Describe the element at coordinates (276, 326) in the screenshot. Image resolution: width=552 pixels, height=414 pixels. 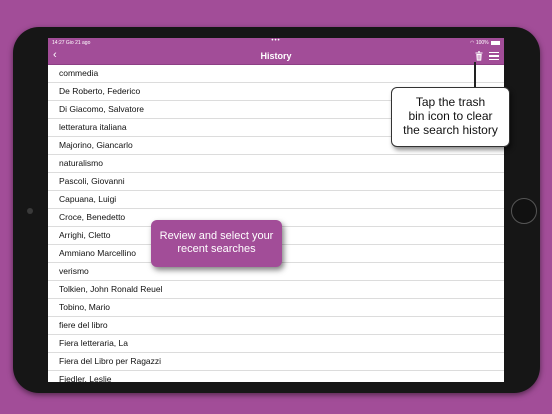
I see `history-item: fiere del libro` at that location.